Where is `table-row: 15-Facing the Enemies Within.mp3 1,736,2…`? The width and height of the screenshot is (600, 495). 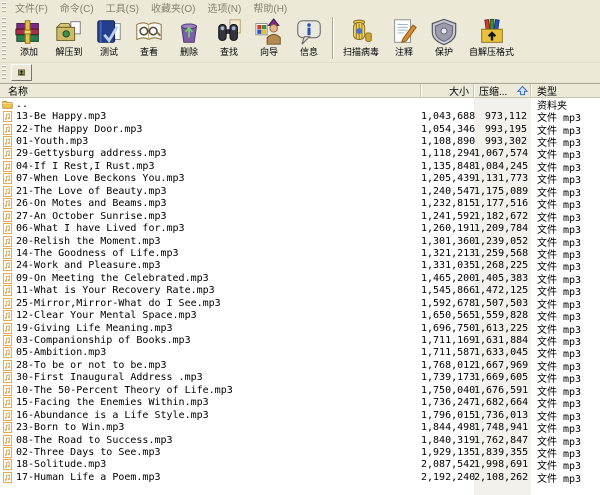 table-row: 15-Facing the Enemies Within.mp3 1,736,2… is located at coordinates (300, 403).